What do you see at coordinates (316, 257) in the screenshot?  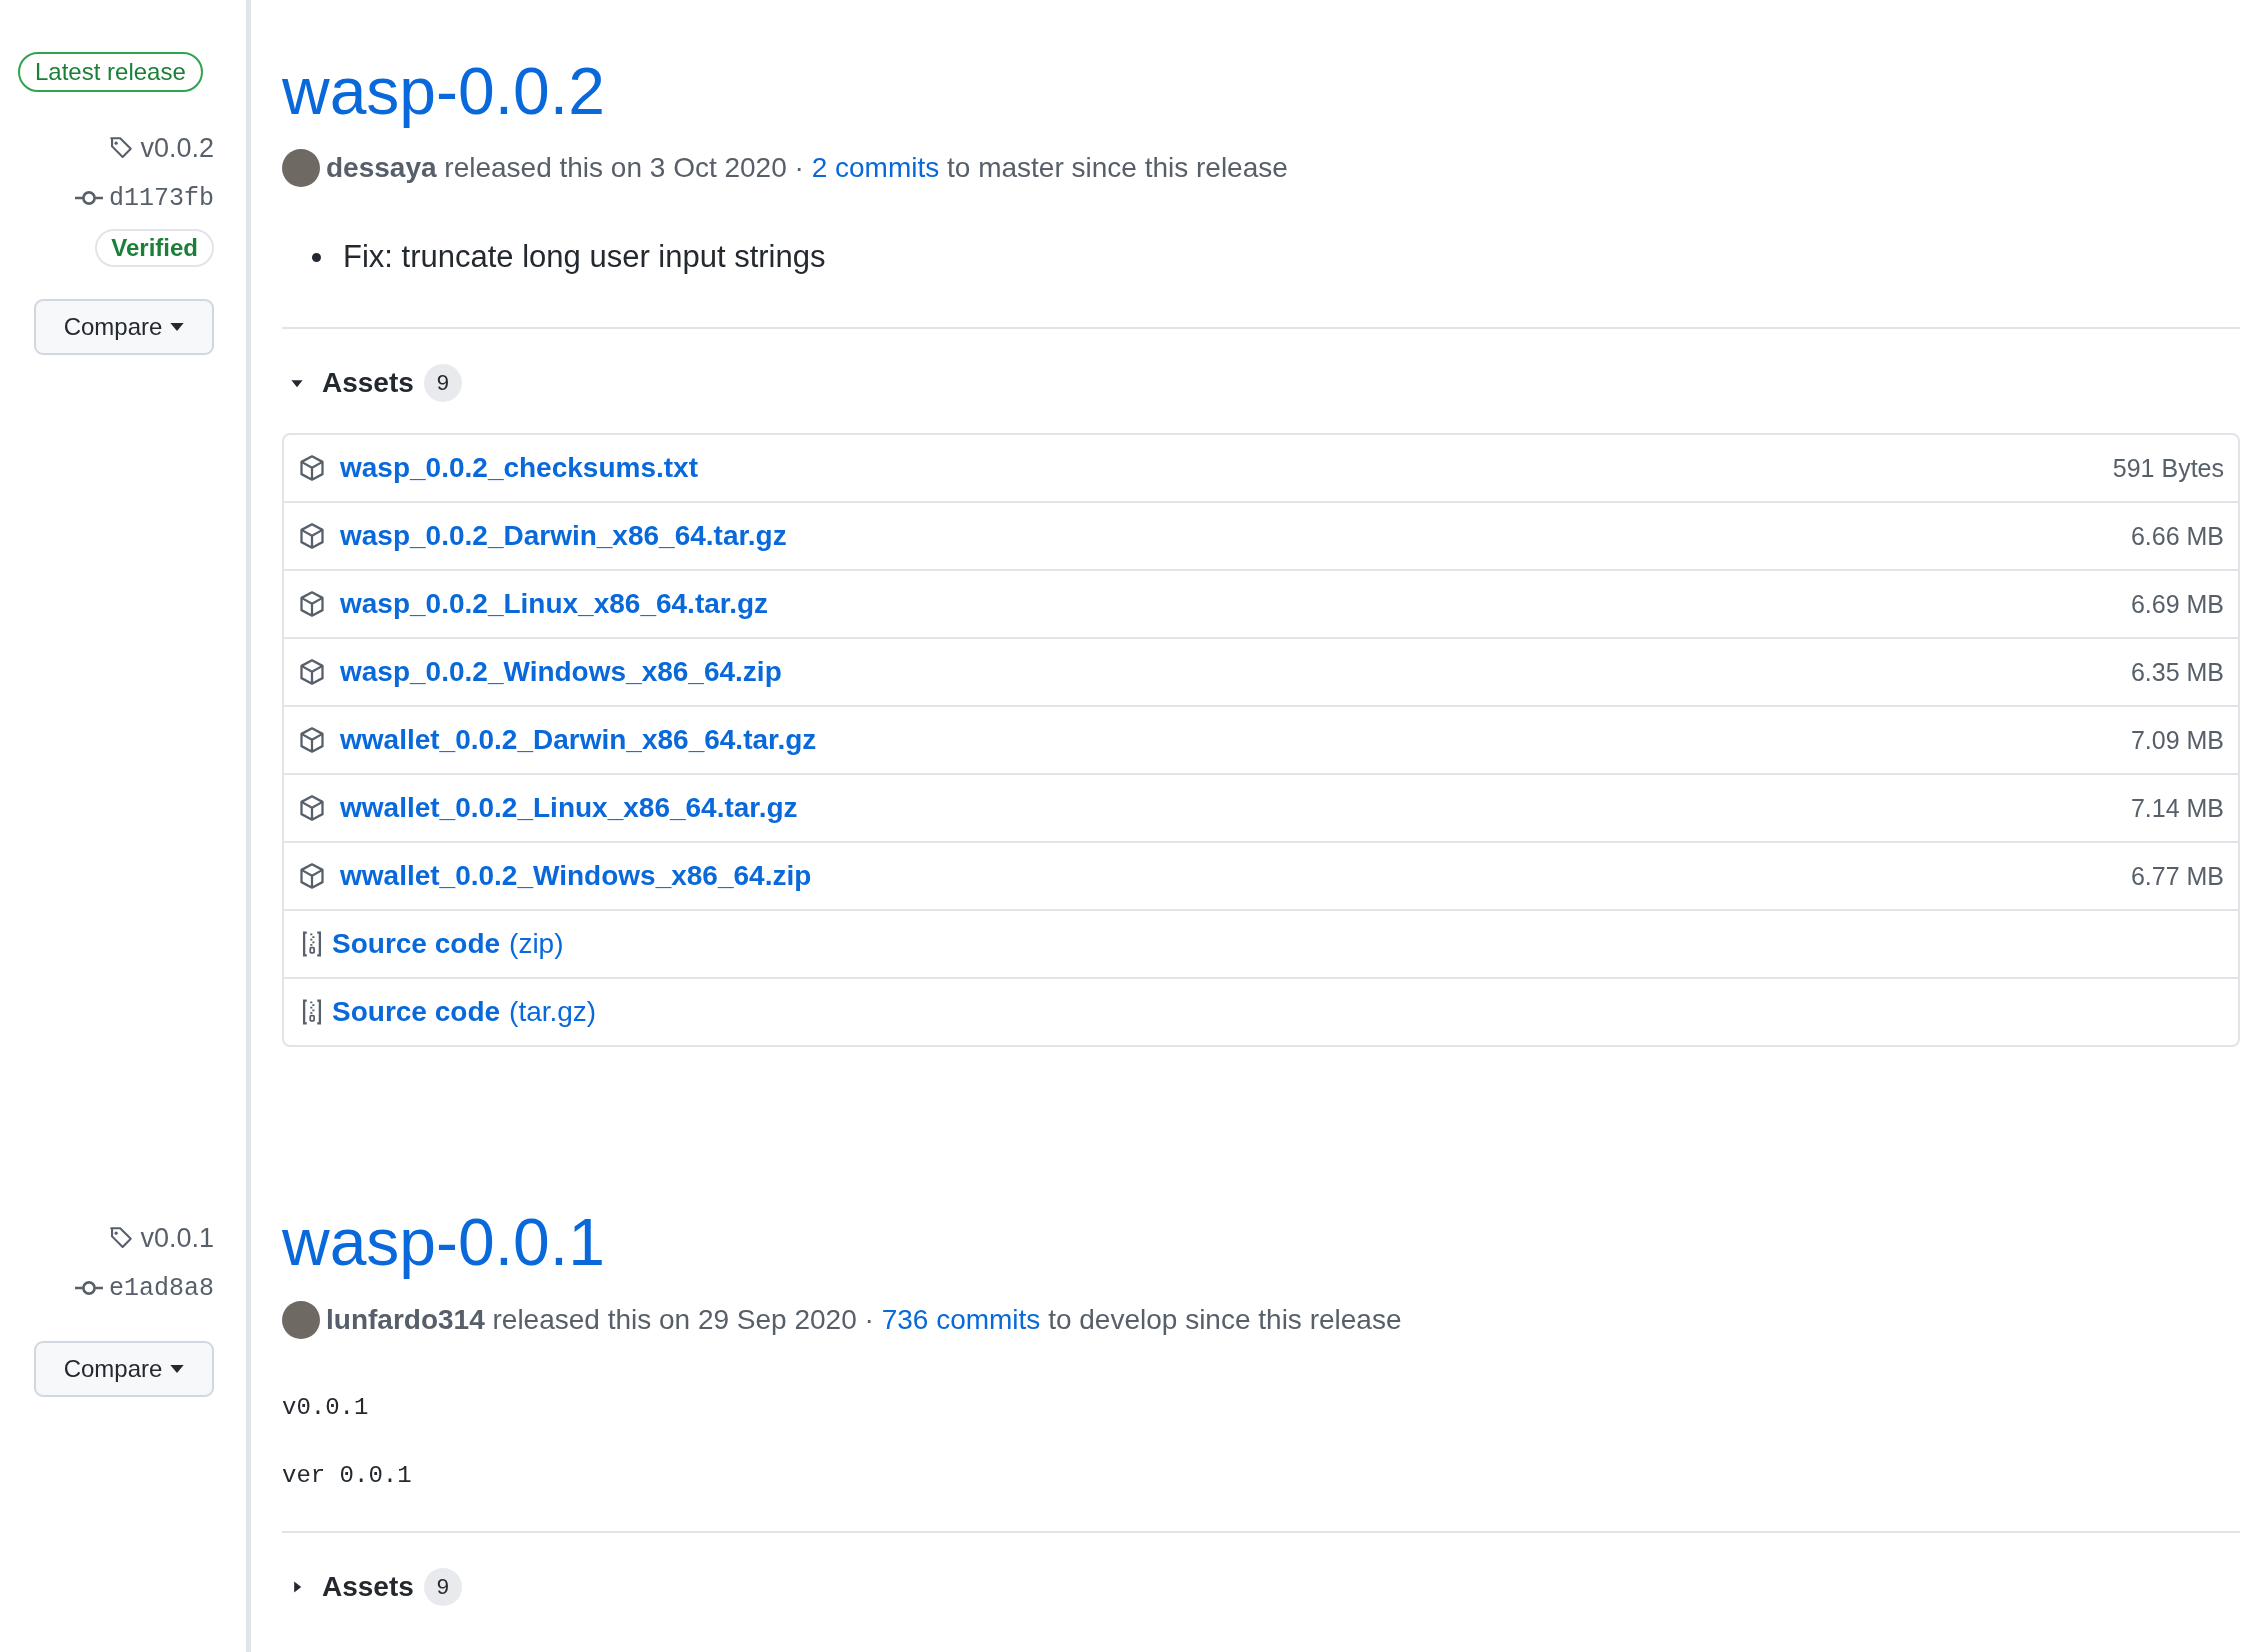 I see `bullet-icon` at bounding box center [316, 257].